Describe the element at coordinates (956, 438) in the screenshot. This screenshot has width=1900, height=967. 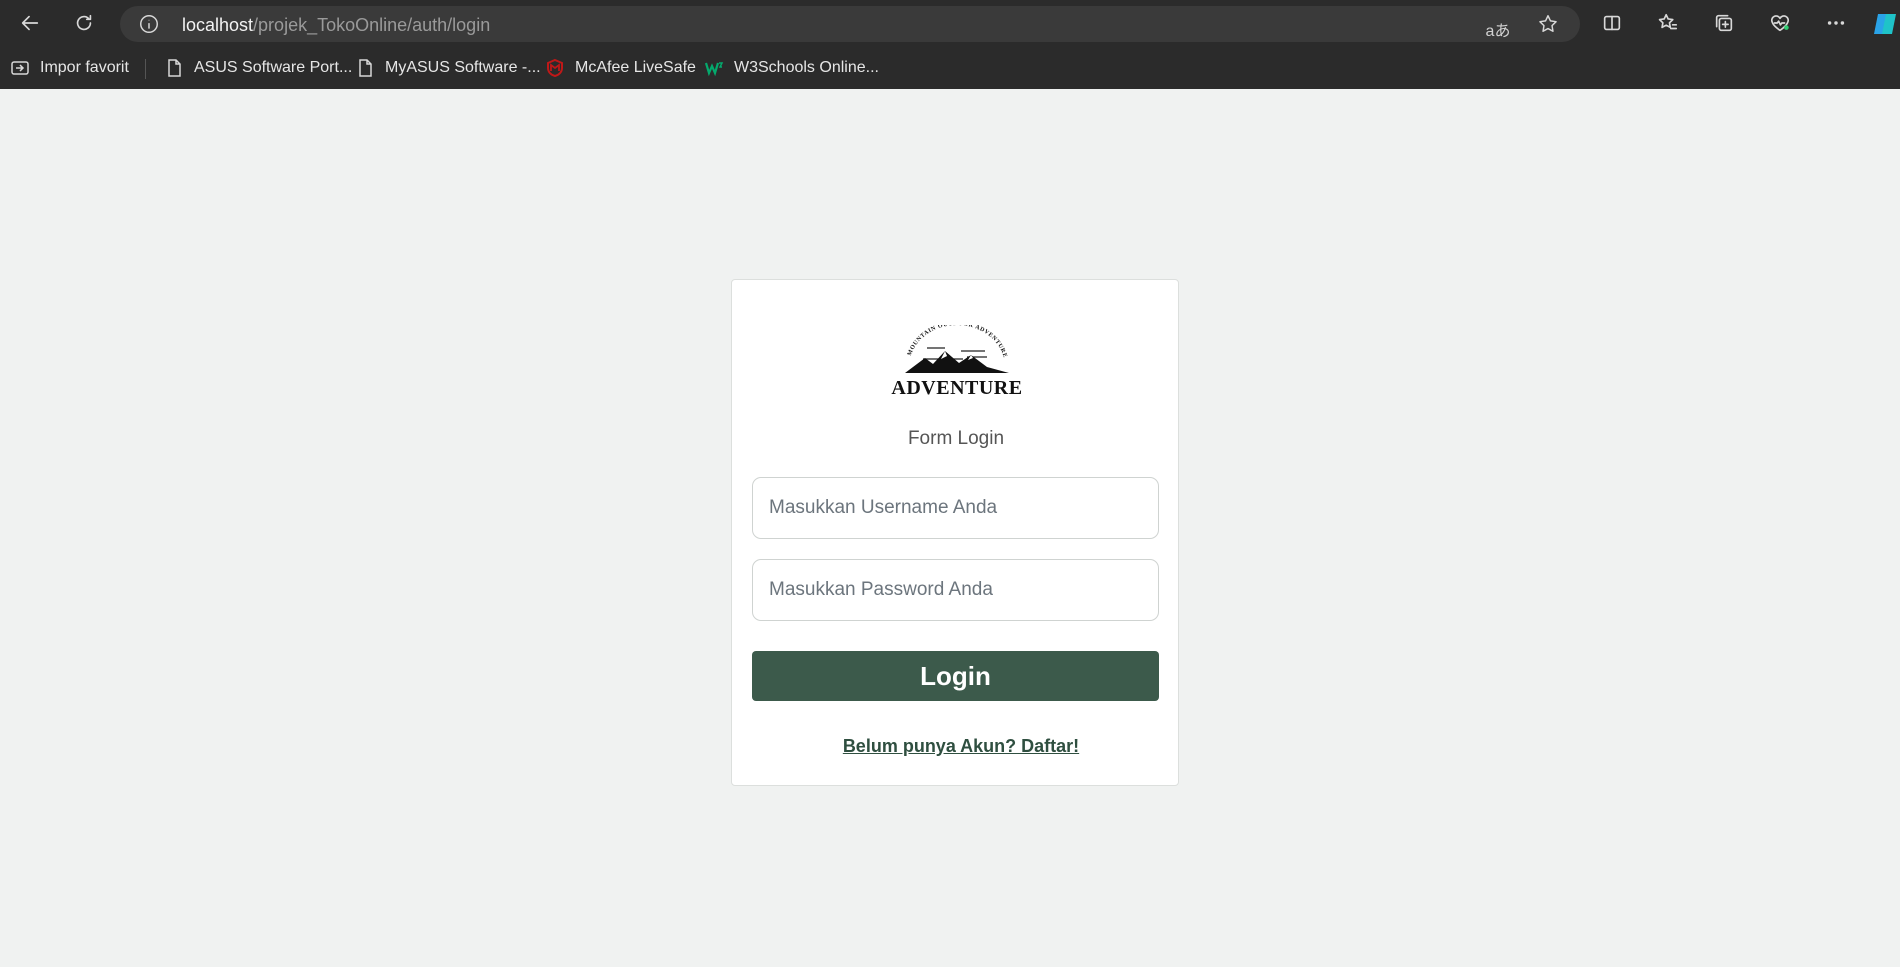
I see `form-title: Form Login` at that location.